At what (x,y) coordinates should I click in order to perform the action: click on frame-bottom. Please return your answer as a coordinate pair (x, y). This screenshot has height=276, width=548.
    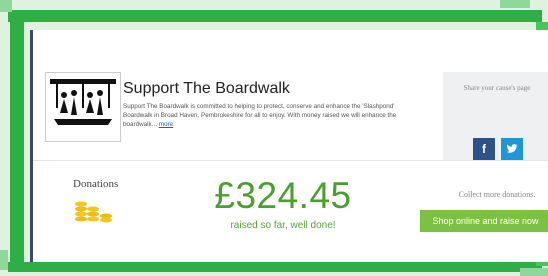
    Looking at the image, I should click on (275, 267).